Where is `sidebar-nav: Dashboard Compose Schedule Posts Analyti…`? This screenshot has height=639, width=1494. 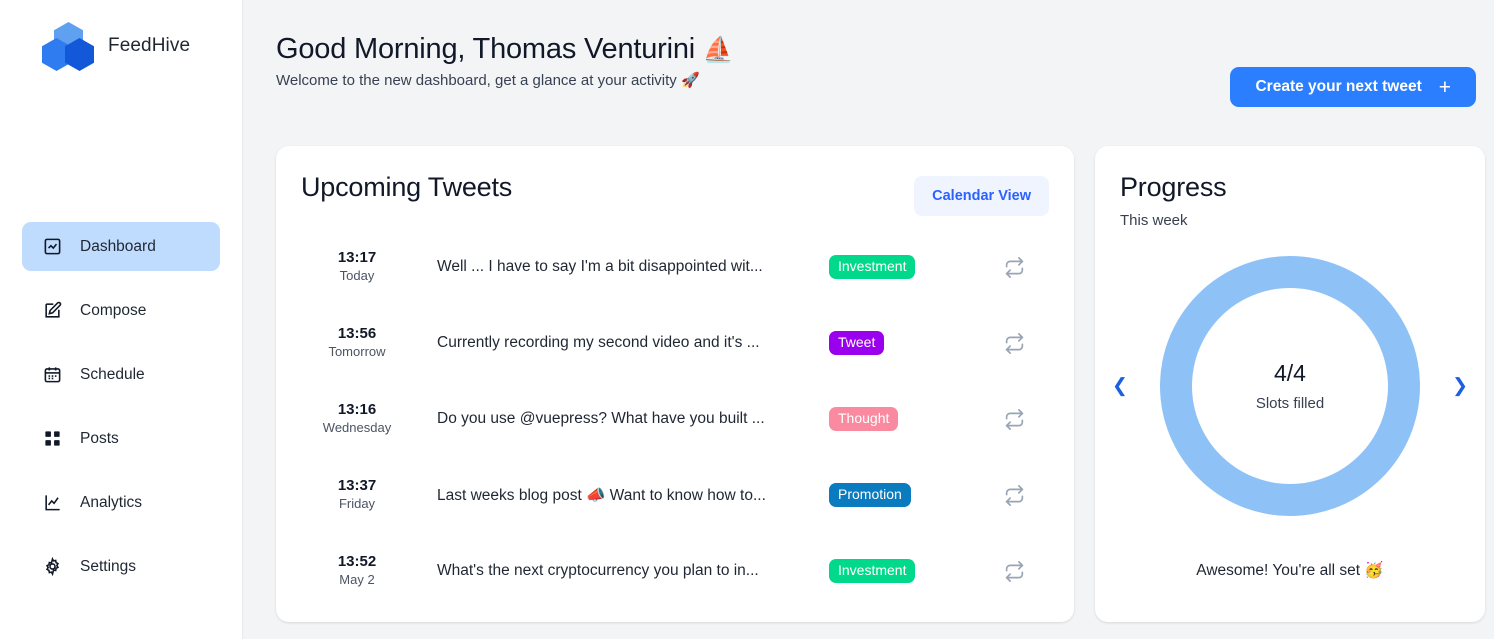
sidebar-nav: Dashboard Compose Schedule Posts Analyti… is located at coordinates (121, 406).